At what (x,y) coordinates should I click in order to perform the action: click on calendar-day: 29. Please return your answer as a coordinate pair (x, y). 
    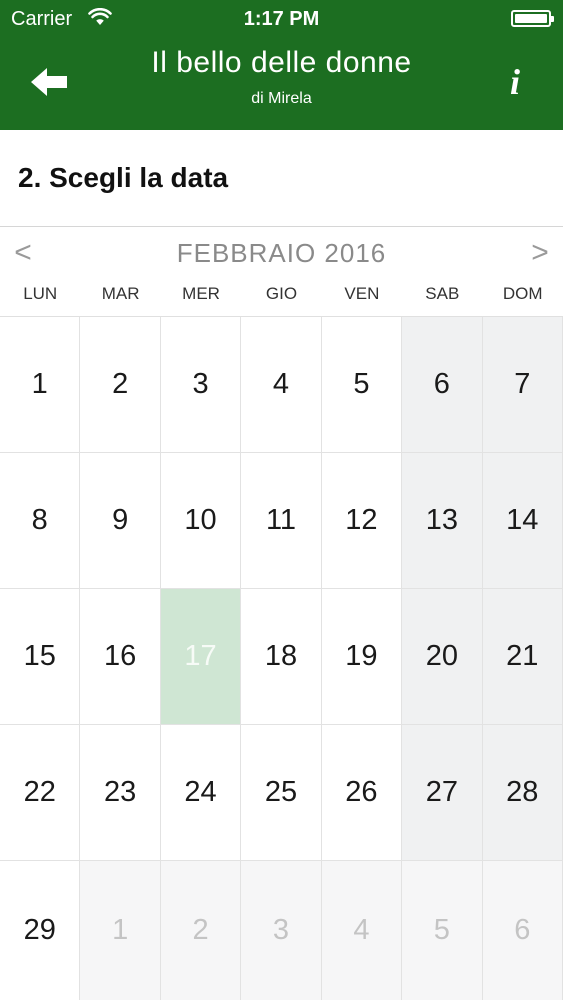
    Looking at the image, I should click on (40, 930).